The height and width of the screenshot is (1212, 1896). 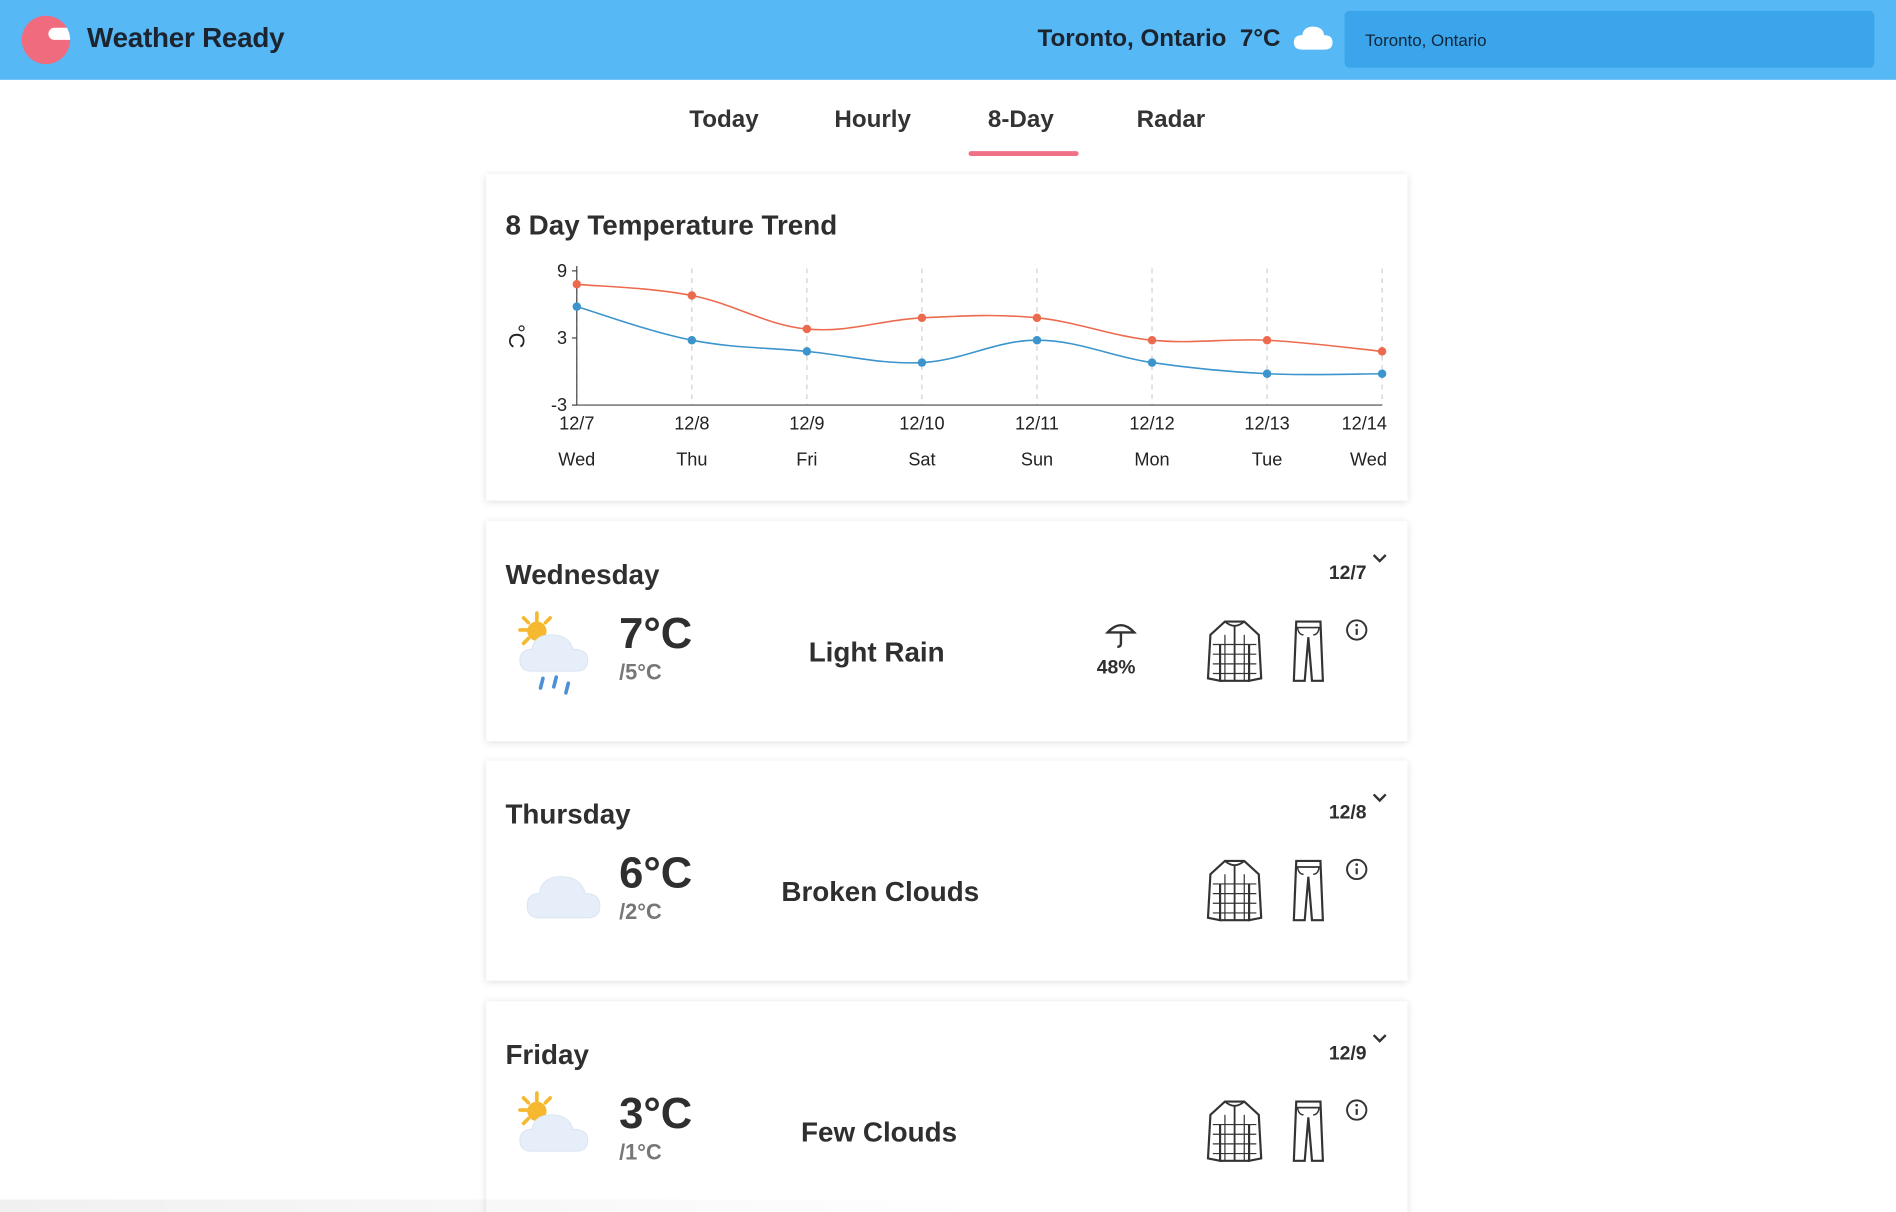 What do you see at coordinates (880, 891) in the screenshot?
I see `weather-condition: Broken Clouds` at bounding box center [880, 891].